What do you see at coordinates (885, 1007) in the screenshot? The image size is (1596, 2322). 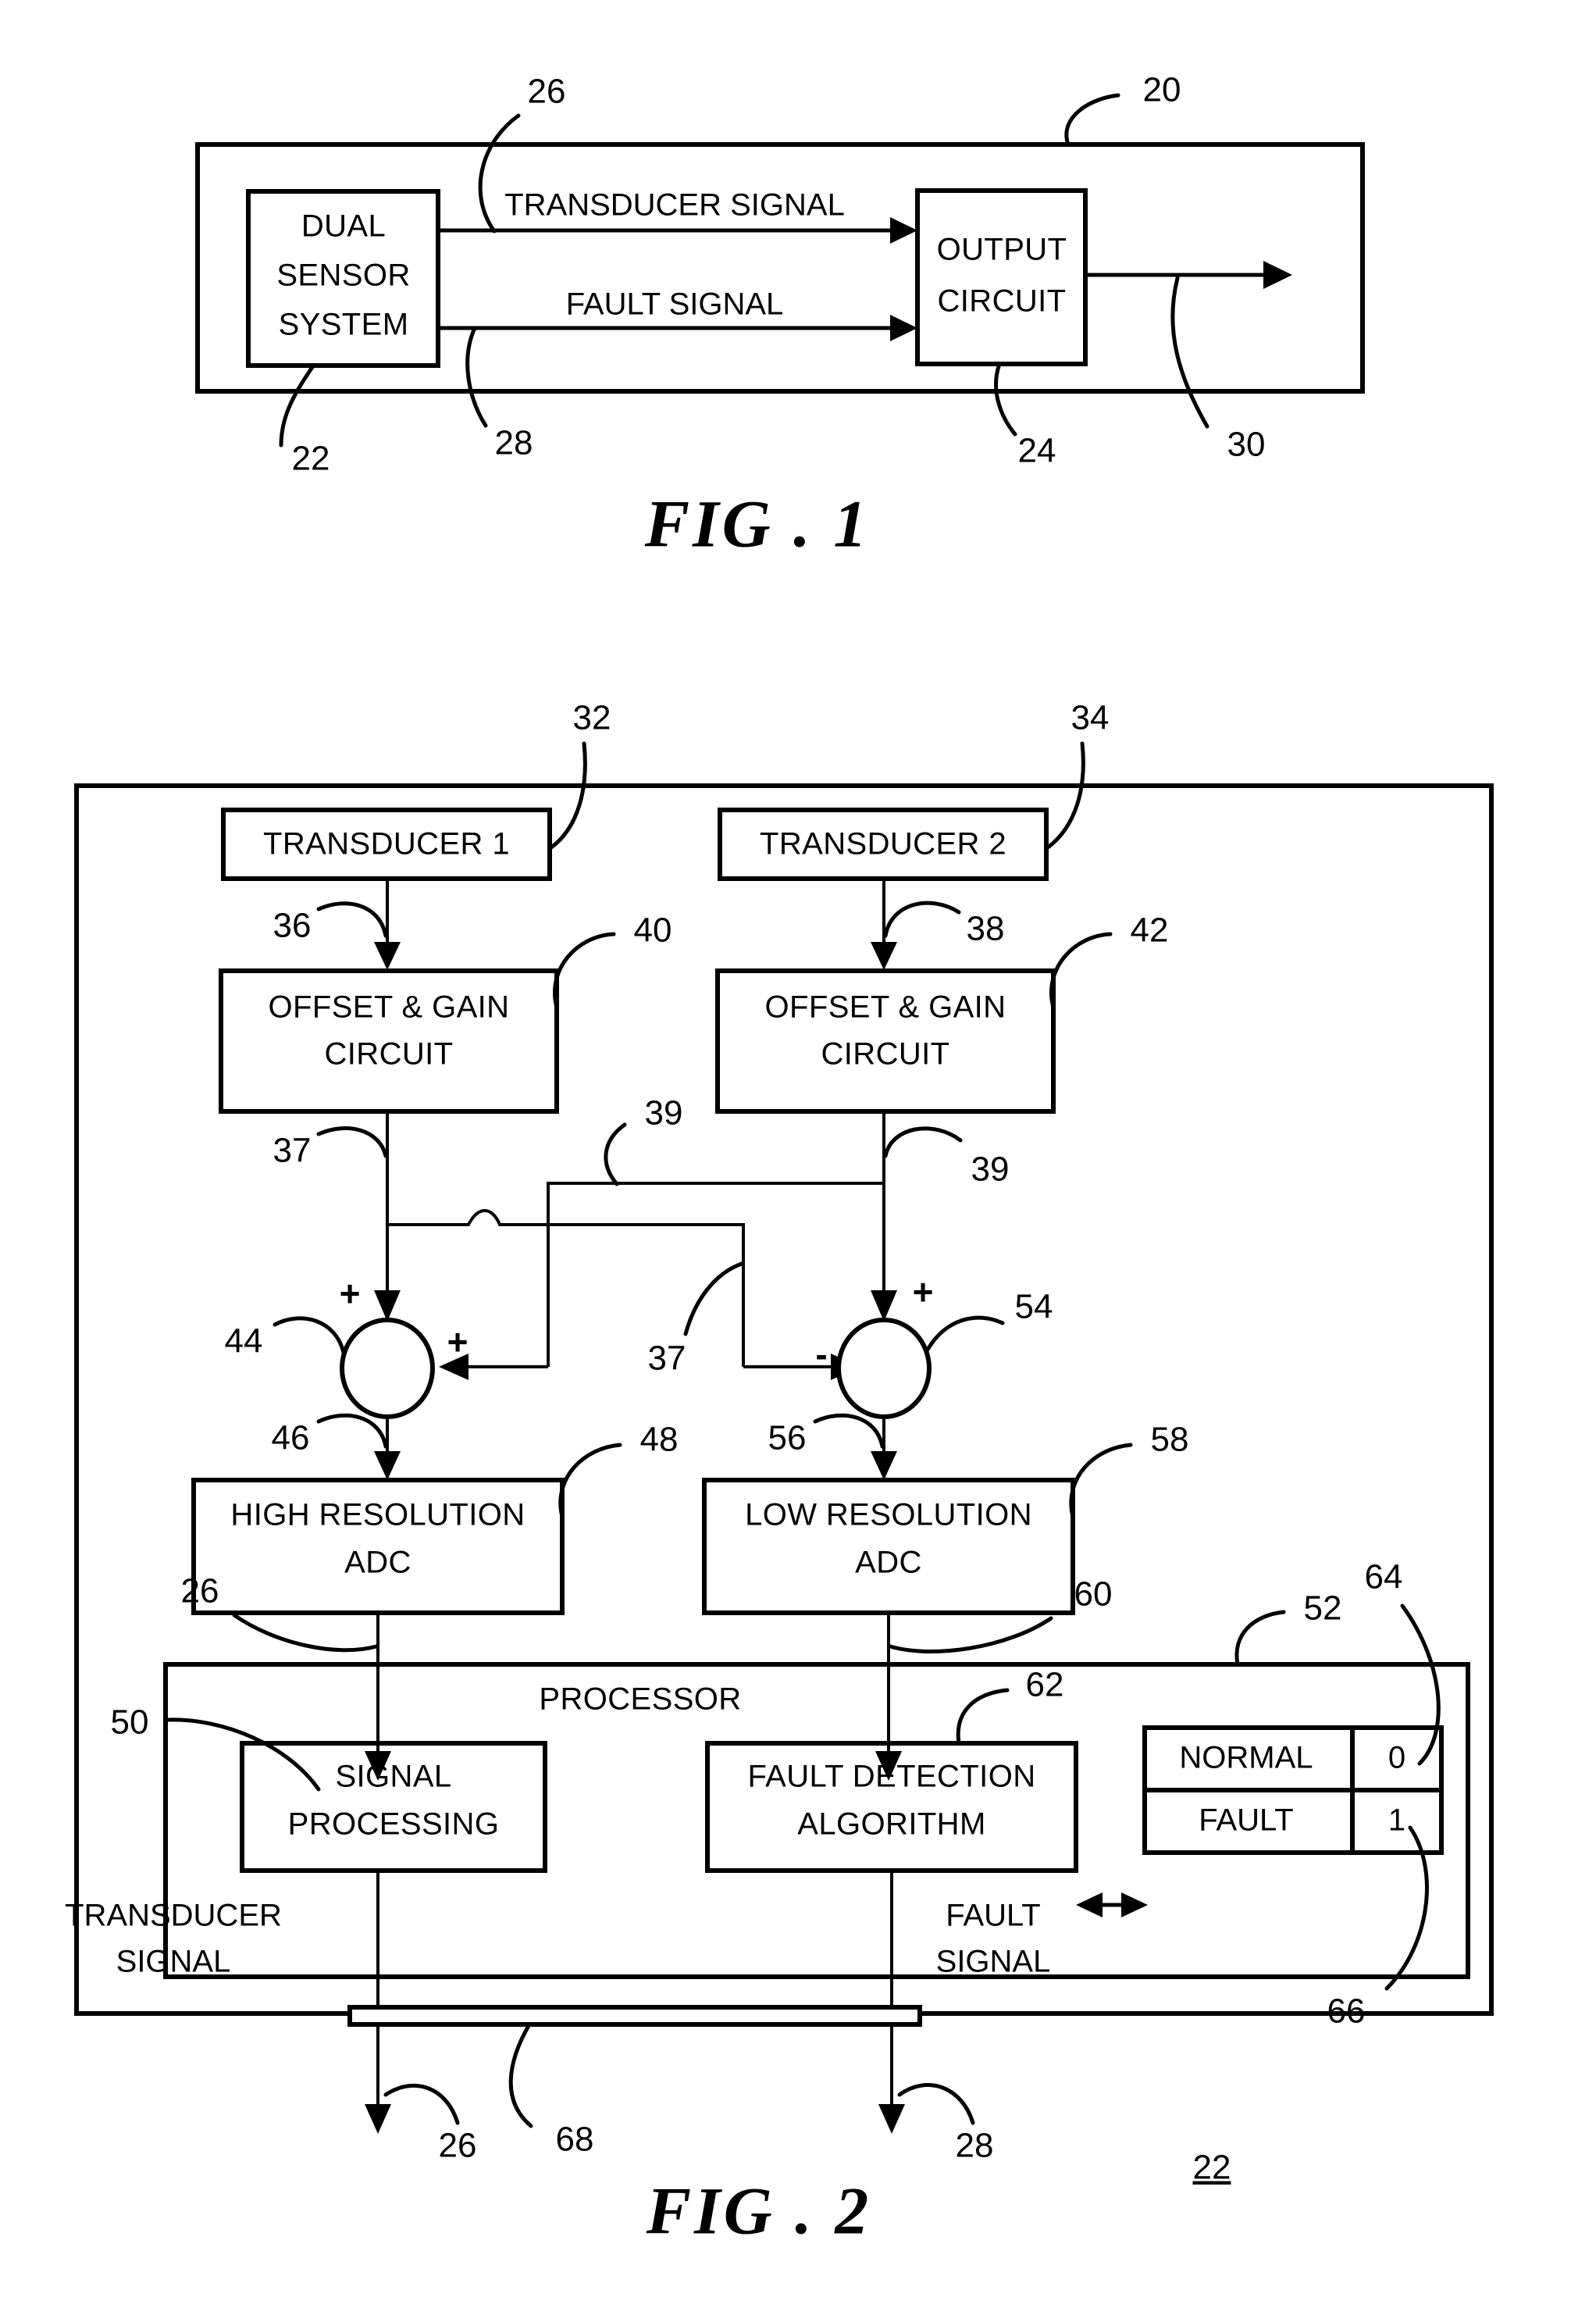 I see `block-label-offset-gain-2-line1: OFFSET & GAIN` at bounding box center [885, 1007].